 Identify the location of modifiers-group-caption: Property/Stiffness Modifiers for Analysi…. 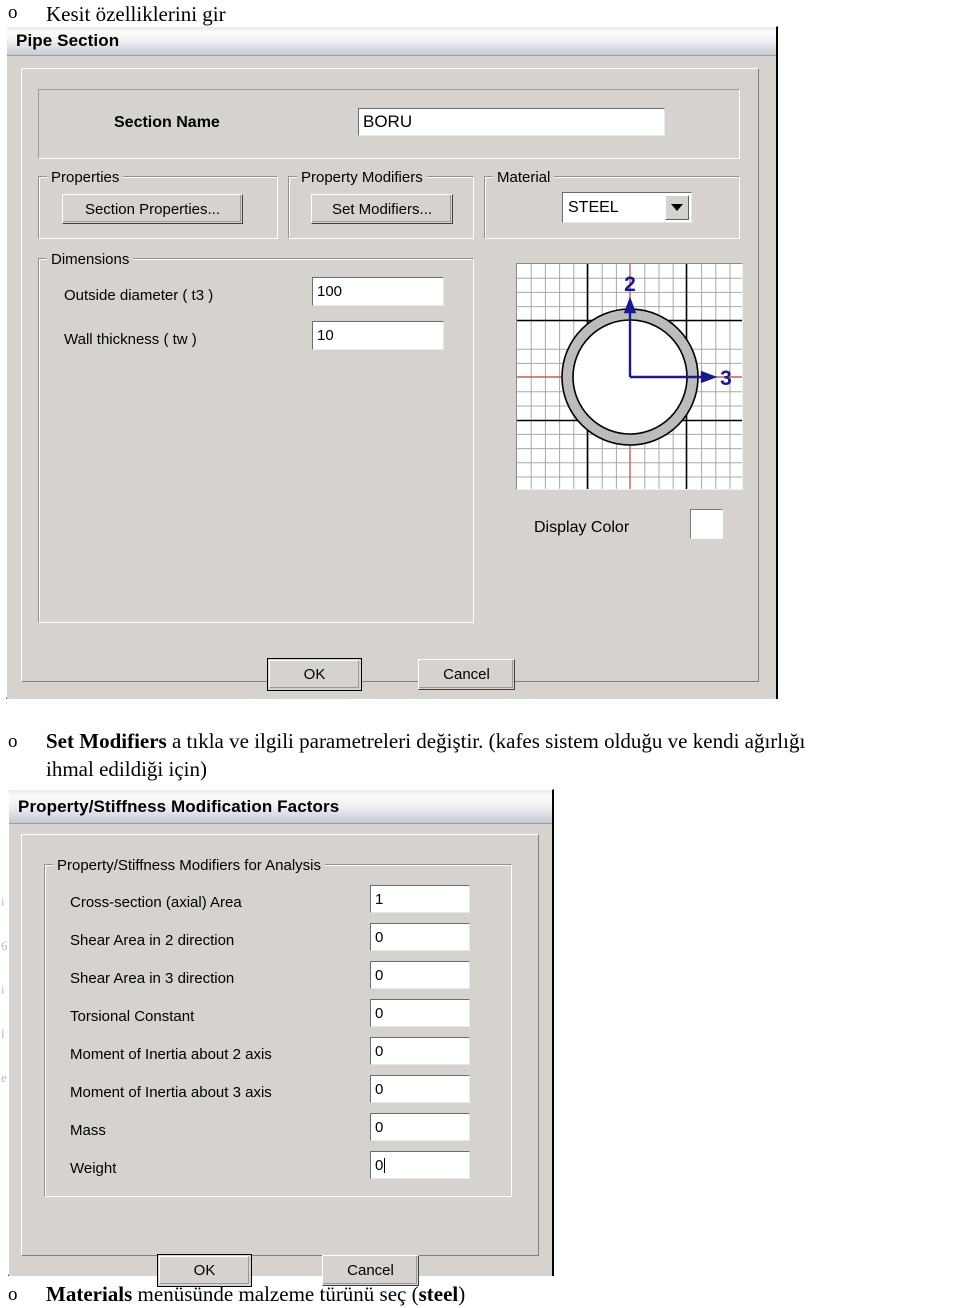
(189, 865).